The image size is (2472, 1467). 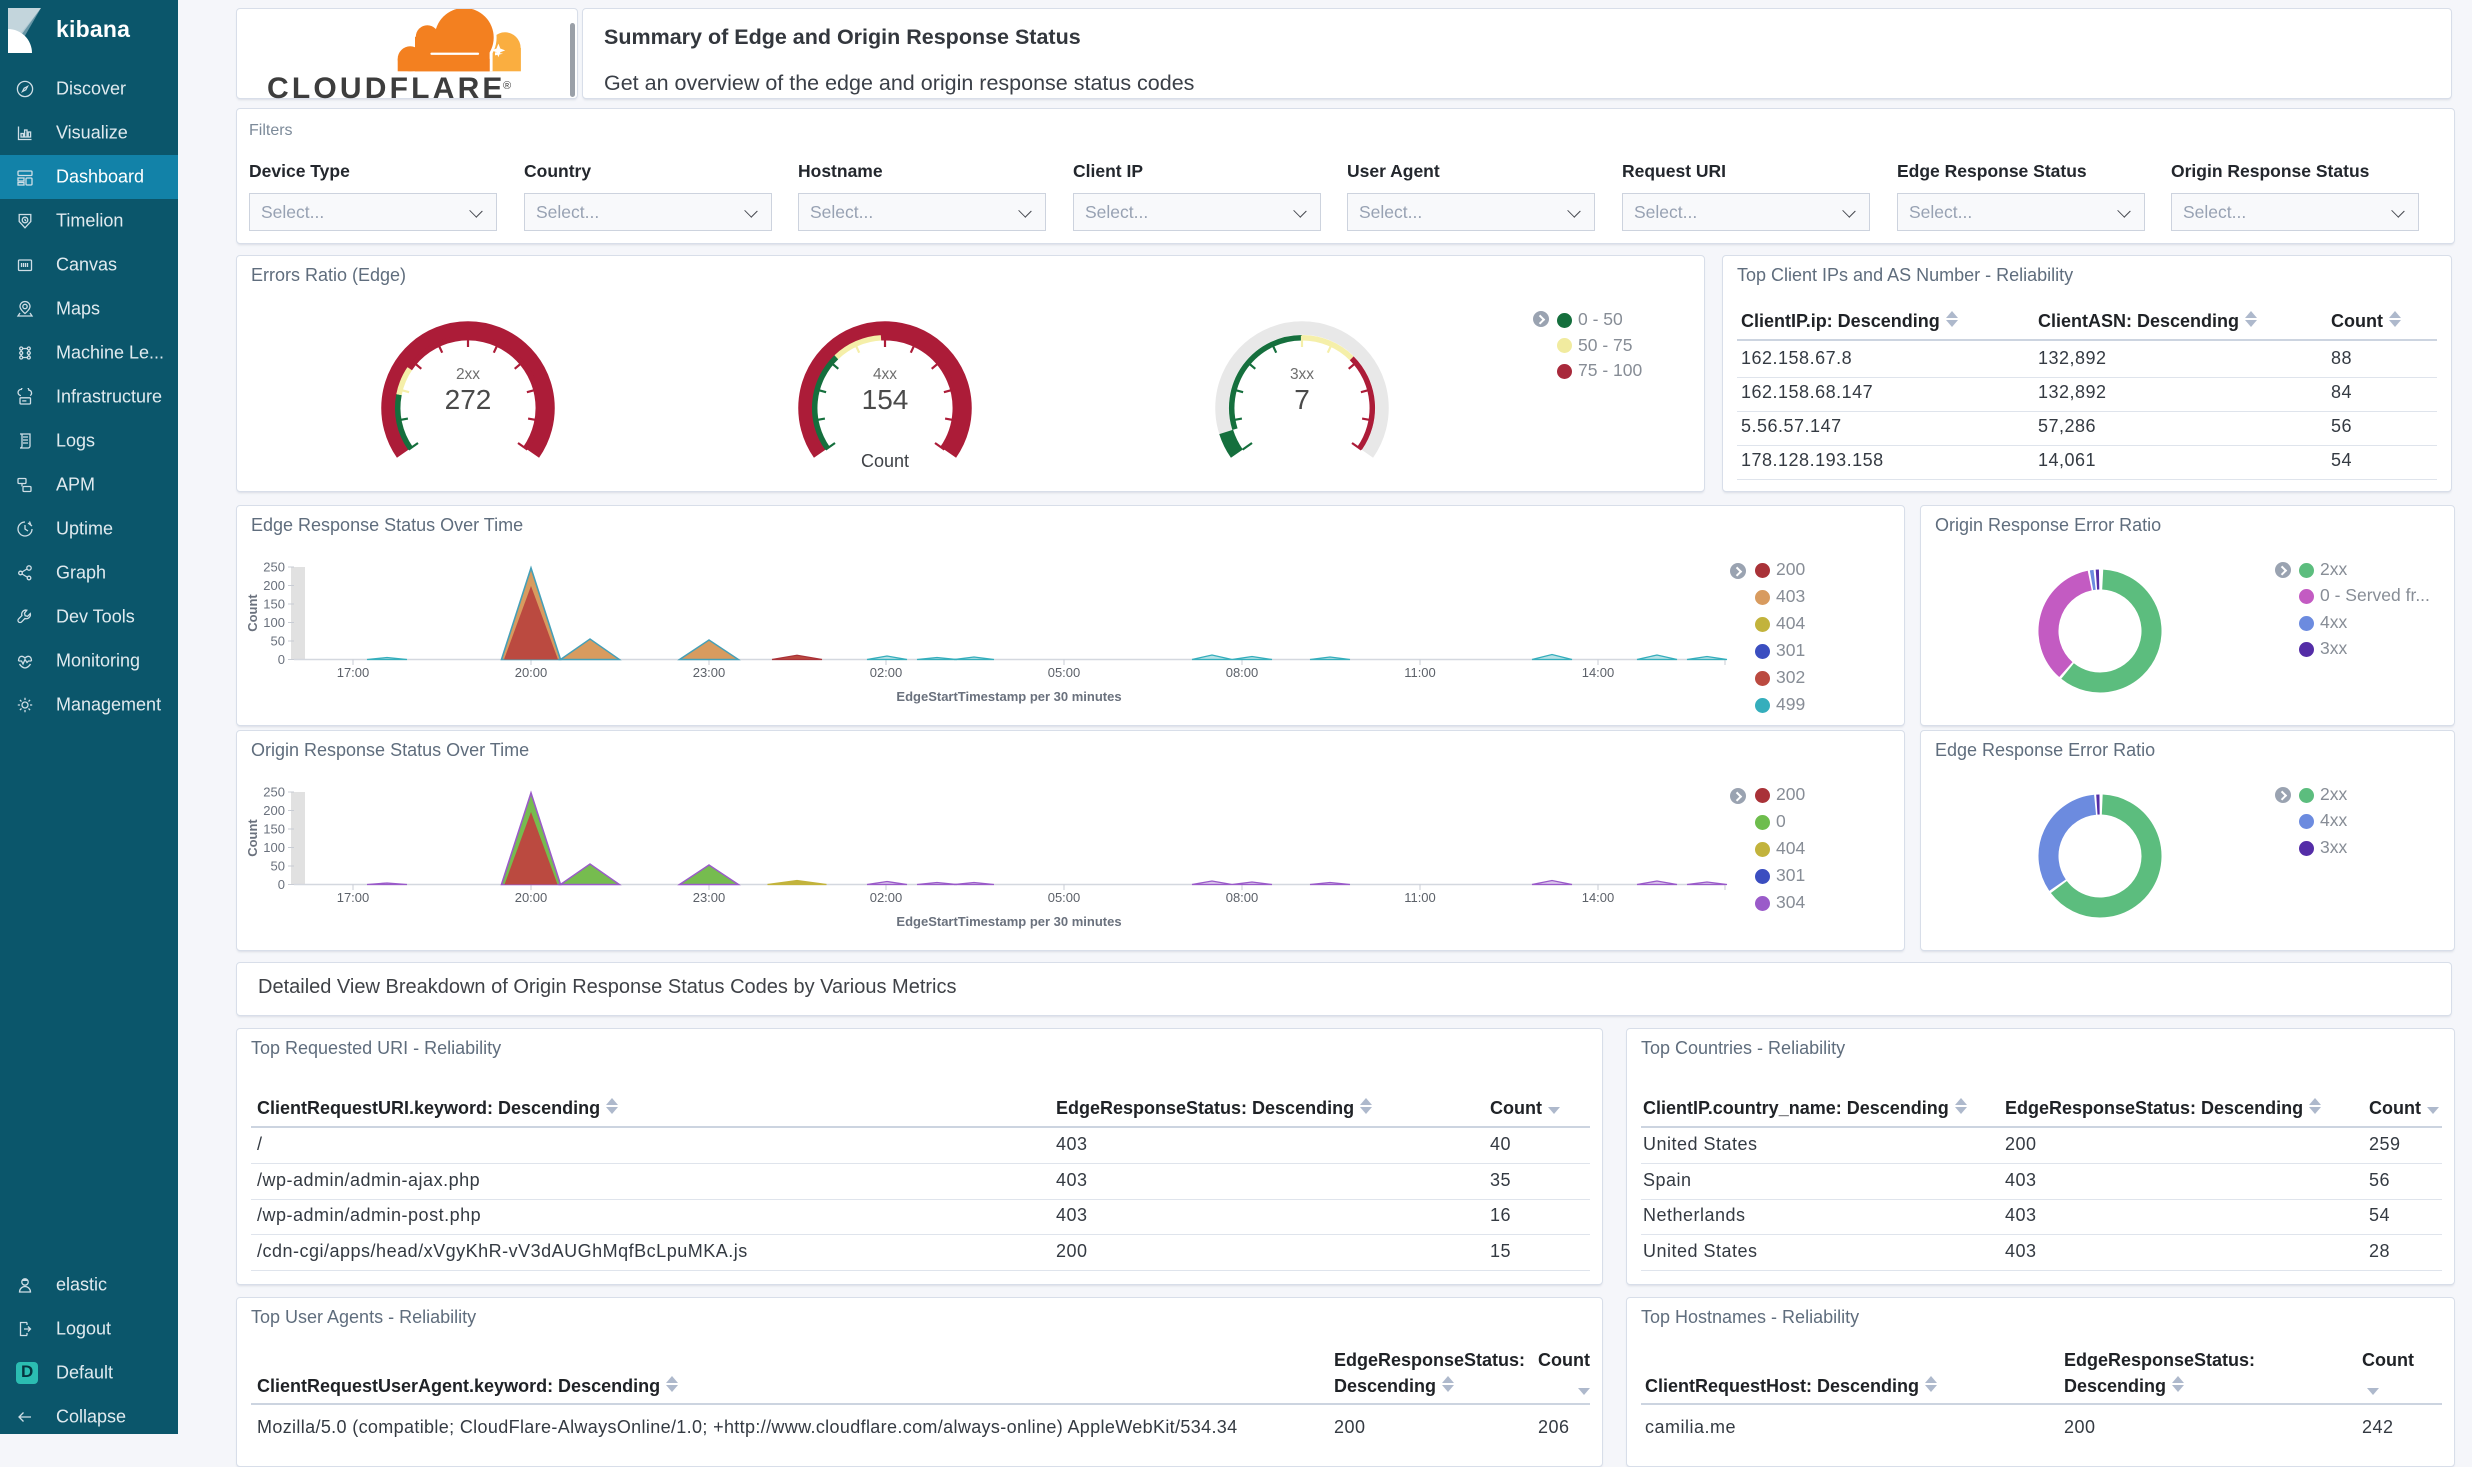 What do you see at coordinates (1302, 374) in the screenshot?
I see `svg-text: 3xx` at bounding box center [1302, 374].